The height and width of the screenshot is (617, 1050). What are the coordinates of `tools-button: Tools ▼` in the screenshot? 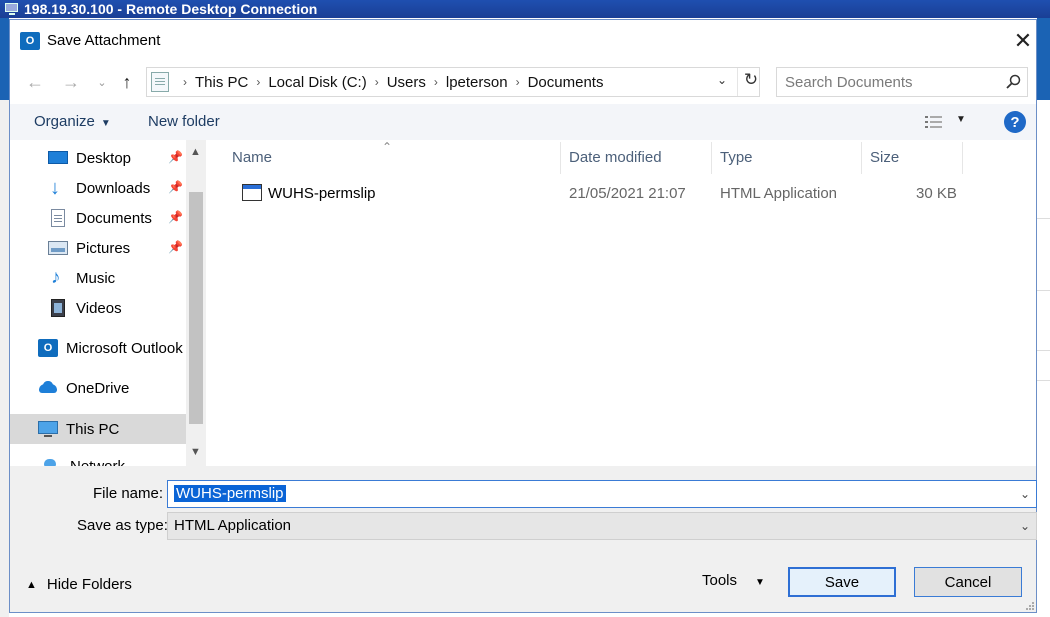 It's located at (733, 580).